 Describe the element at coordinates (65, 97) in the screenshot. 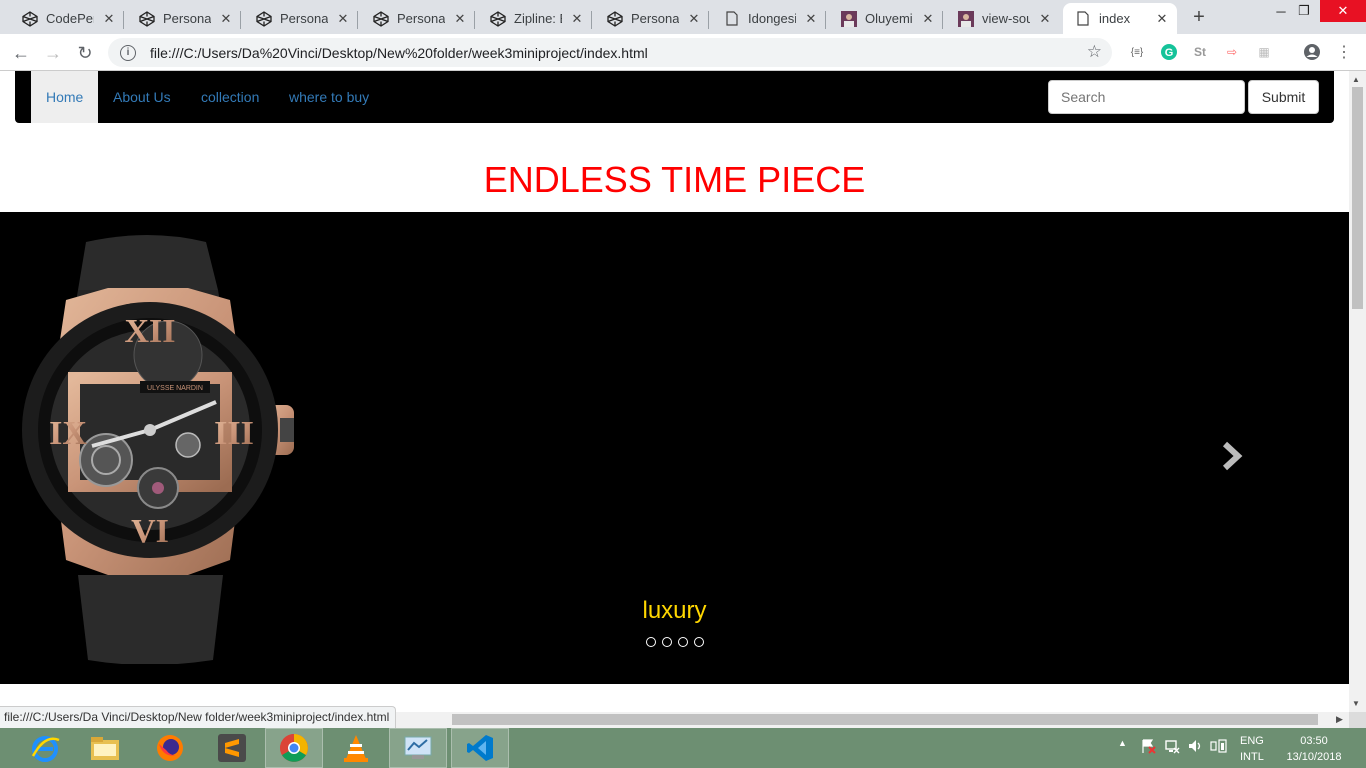

I see `nav-home: Home` at that location.